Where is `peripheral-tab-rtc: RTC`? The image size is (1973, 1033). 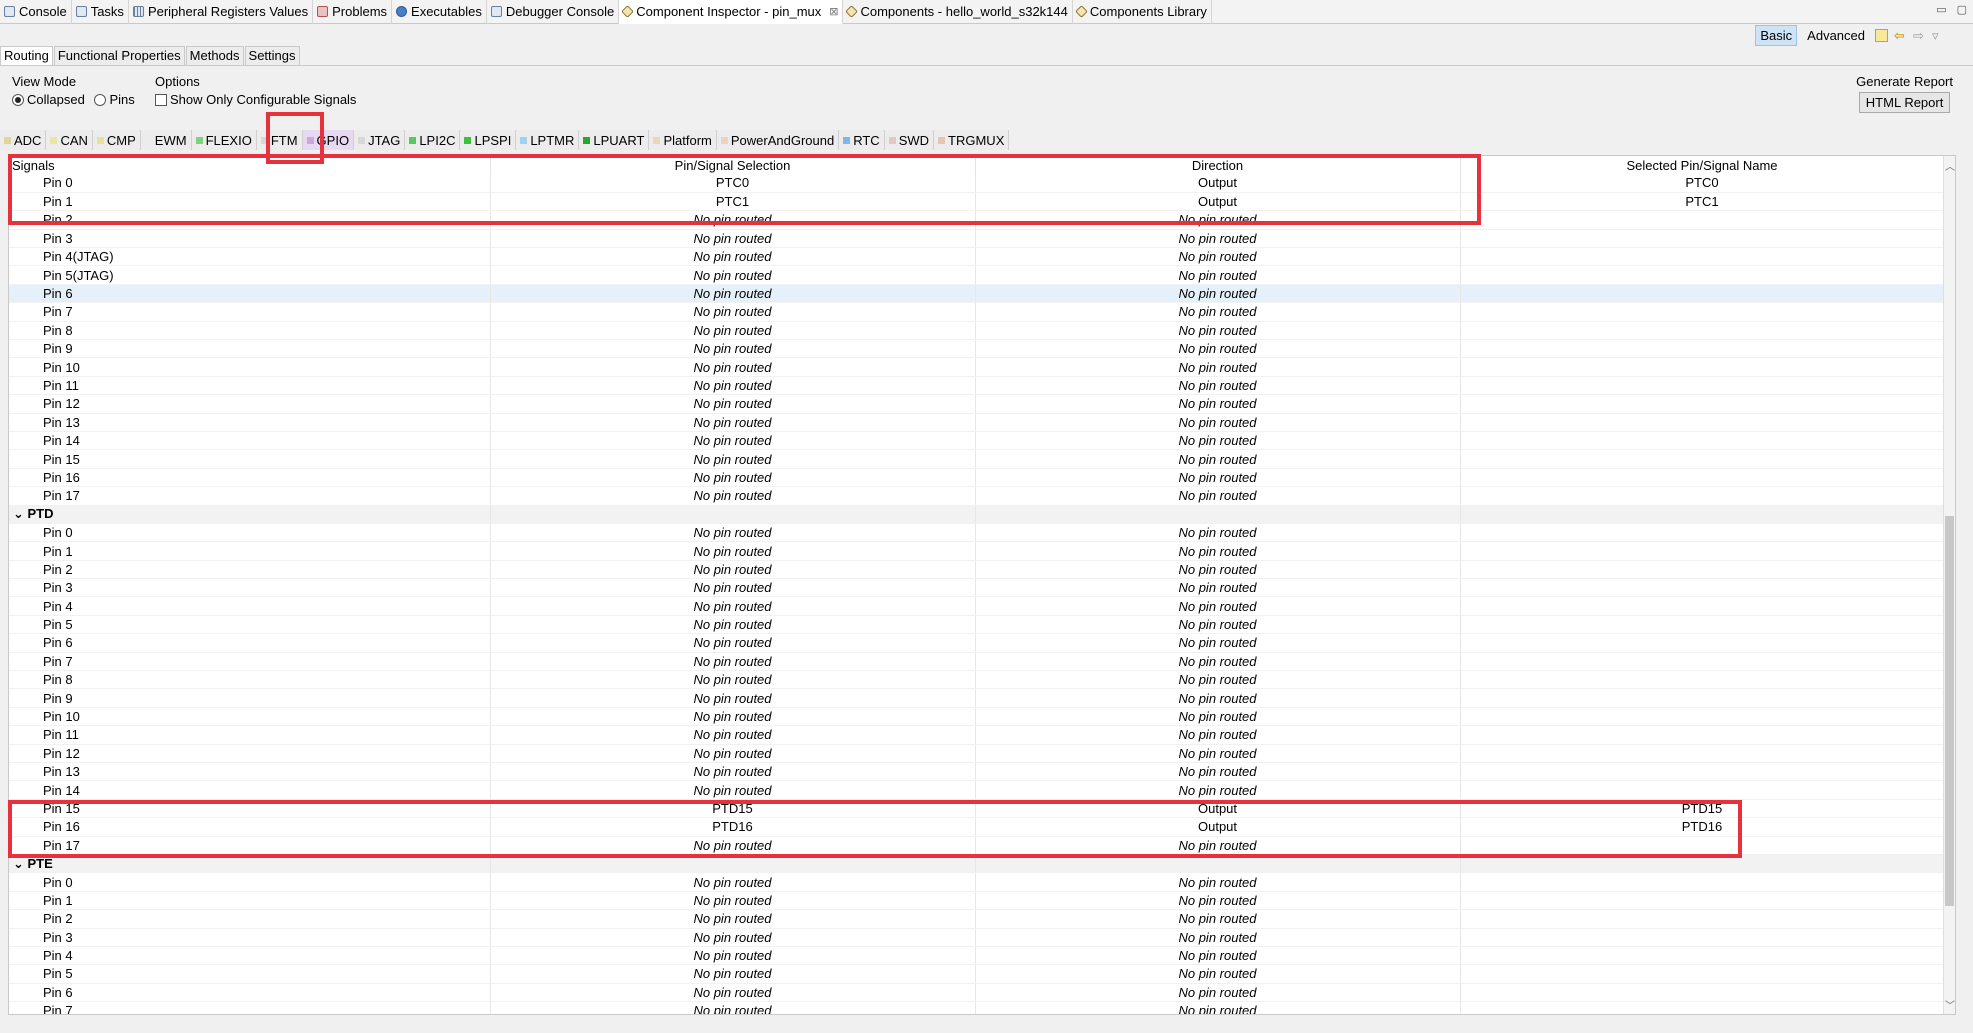
peripheral-tab-rtc: RTC is located at coordinates (862, 140).